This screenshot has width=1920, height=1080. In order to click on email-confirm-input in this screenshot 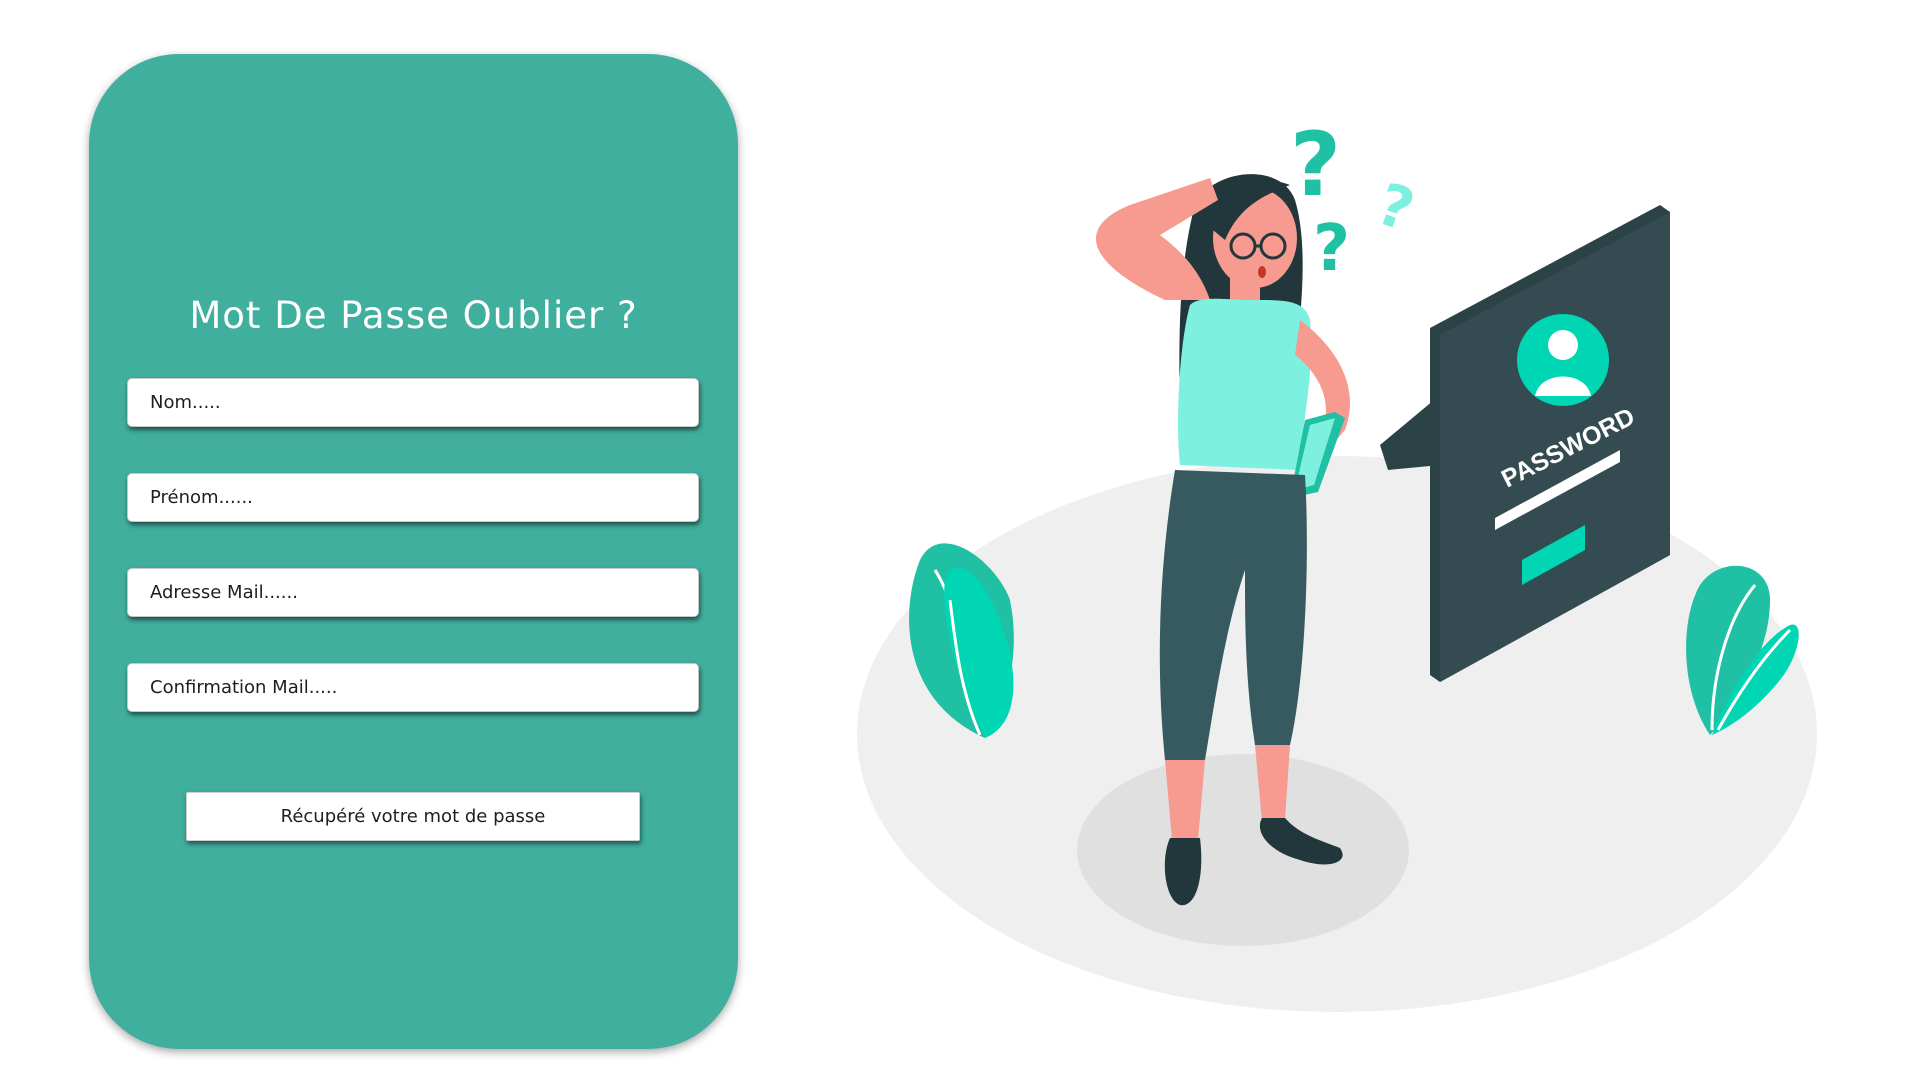, I will do `click(413, 687)`.